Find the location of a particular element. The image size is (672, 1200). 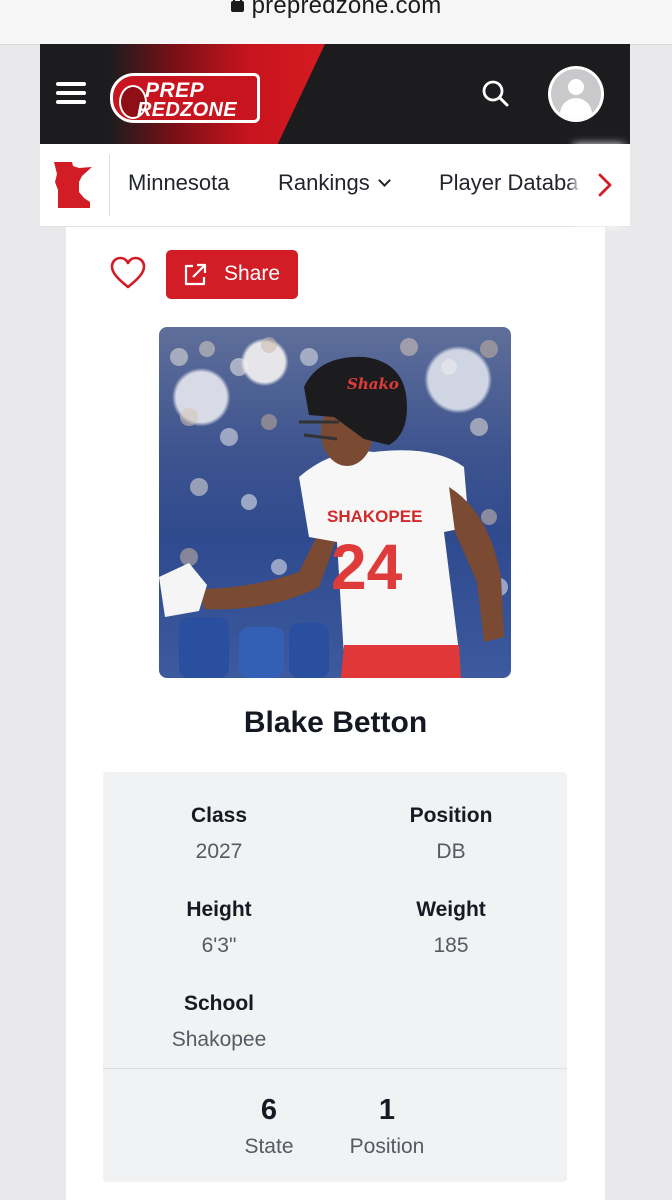

chevron-down-icon is located at coordinates (384, 180).